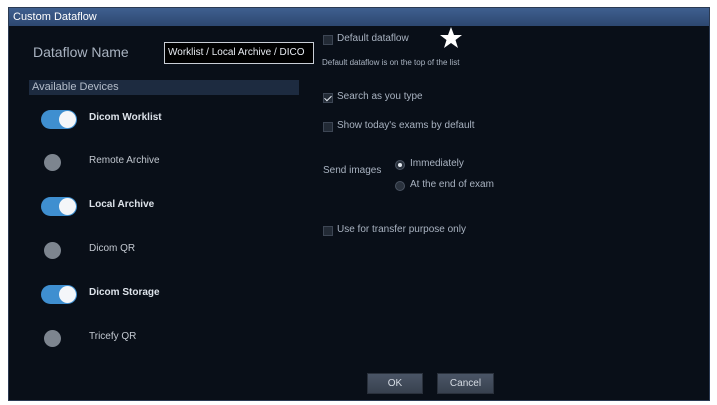 Image resolution: width=717 pixels, height=405 pixels. Describe the element at coordinates (406, 125) in the screenshot. I see `show-todays-exams-label: Show today's exams by default` at that location.